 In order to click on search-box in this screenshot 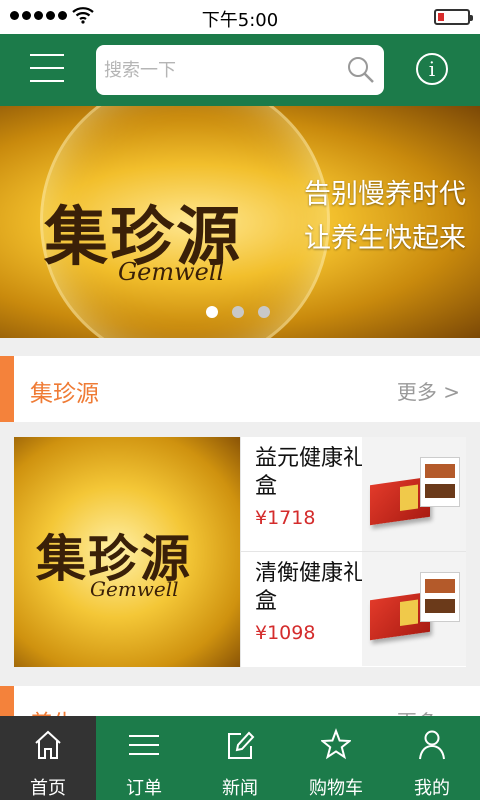, I will do `click(240, 70)`.